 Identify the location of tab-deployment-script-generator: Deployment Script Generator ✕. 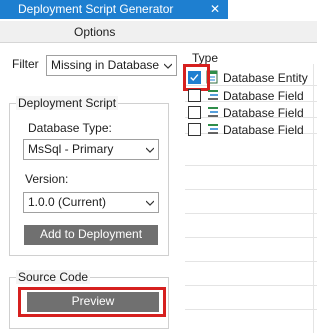
(114, 9).